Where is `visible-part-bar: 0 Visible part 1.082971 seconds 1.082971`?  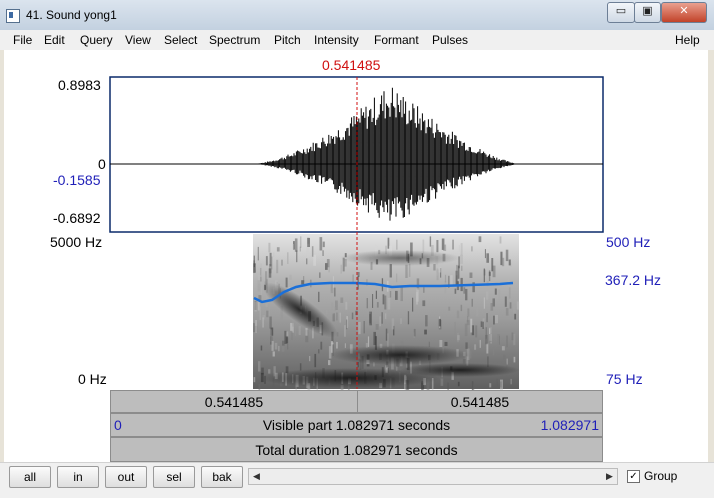
visible-part-bar: 0 Visible part 1.082971 seconds 1.082971 is located at coordinates (356, 425).